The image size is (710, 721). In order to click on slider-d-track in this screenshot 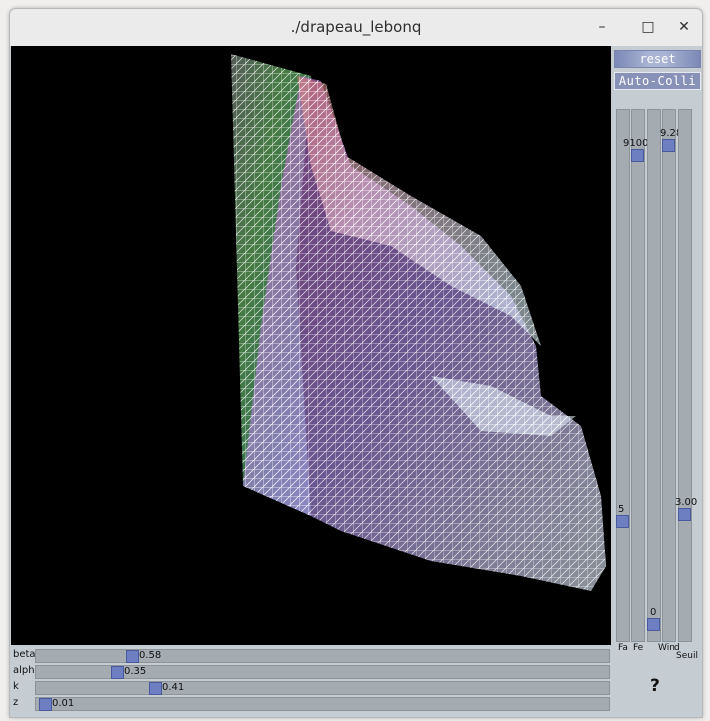, I will do `click(669, 375)`.